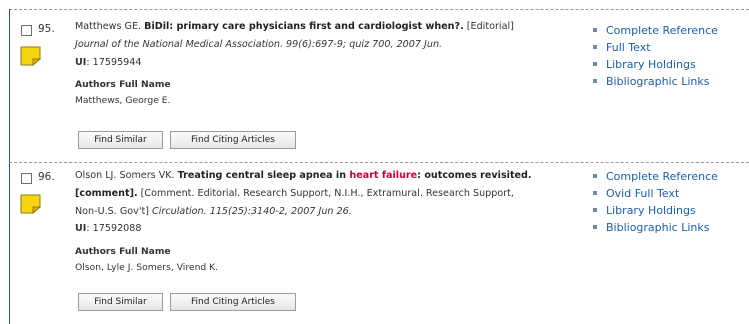 This screenshot has height=324, width=749. I want to click on authors-short: Matthews GE., so click(110, 26).